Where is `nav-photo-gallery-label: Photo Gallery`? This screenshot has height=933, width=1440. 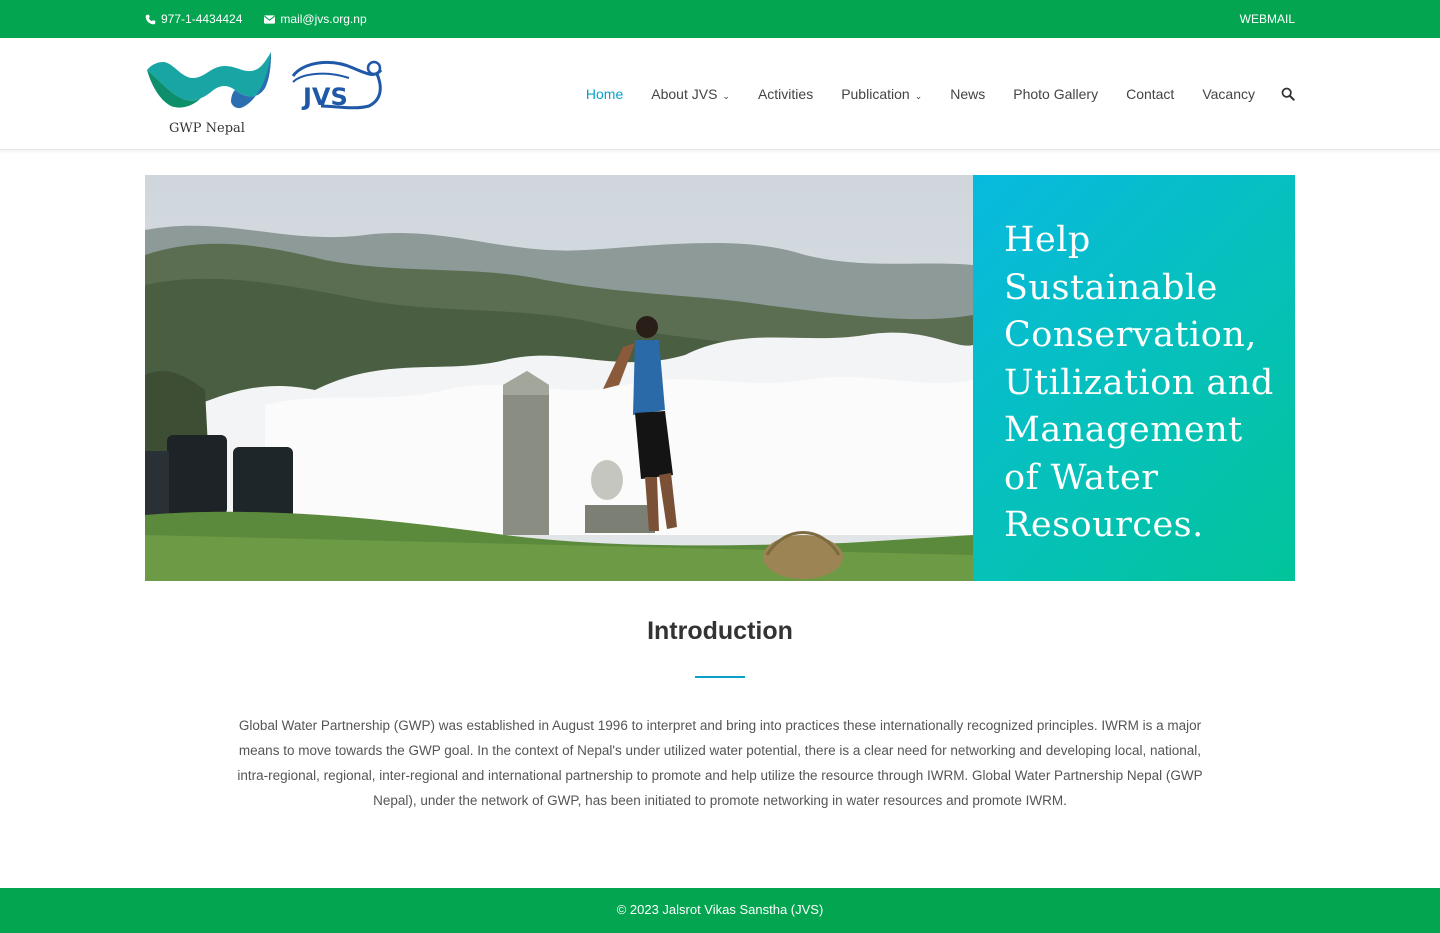 nav-photo-gallery-label: Photo Gallery is located at coordinates (1056, 94).